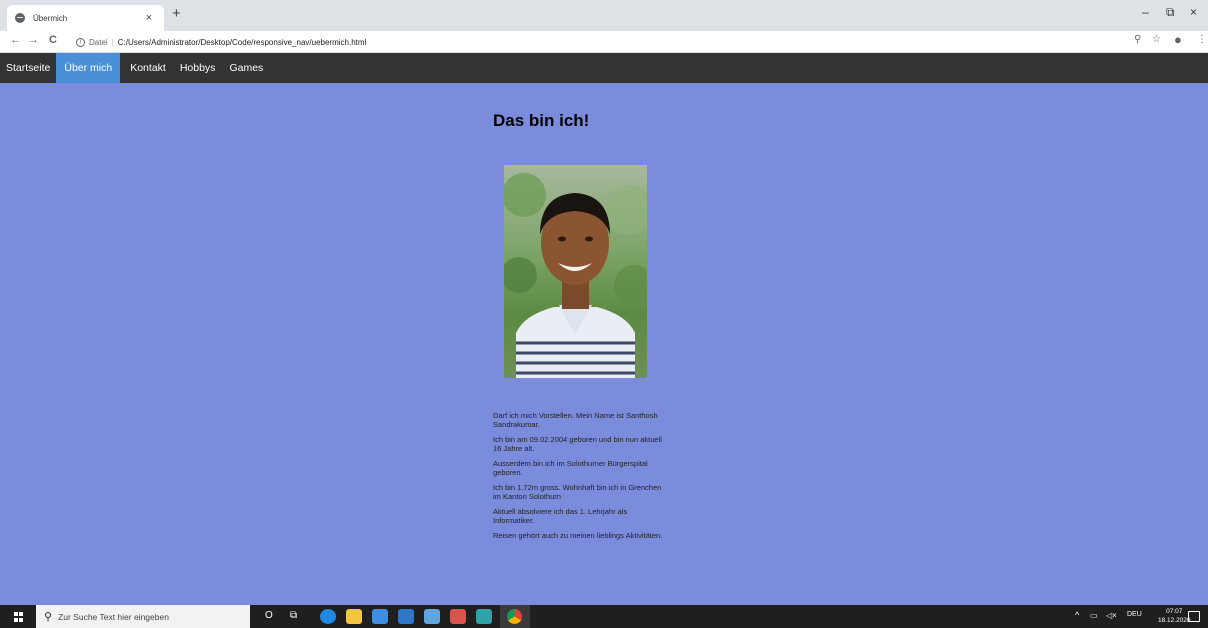  Describe the element at coordinates (1077, 615) in the screenshot. I see `tray-chevron-icon: ^` at that location.